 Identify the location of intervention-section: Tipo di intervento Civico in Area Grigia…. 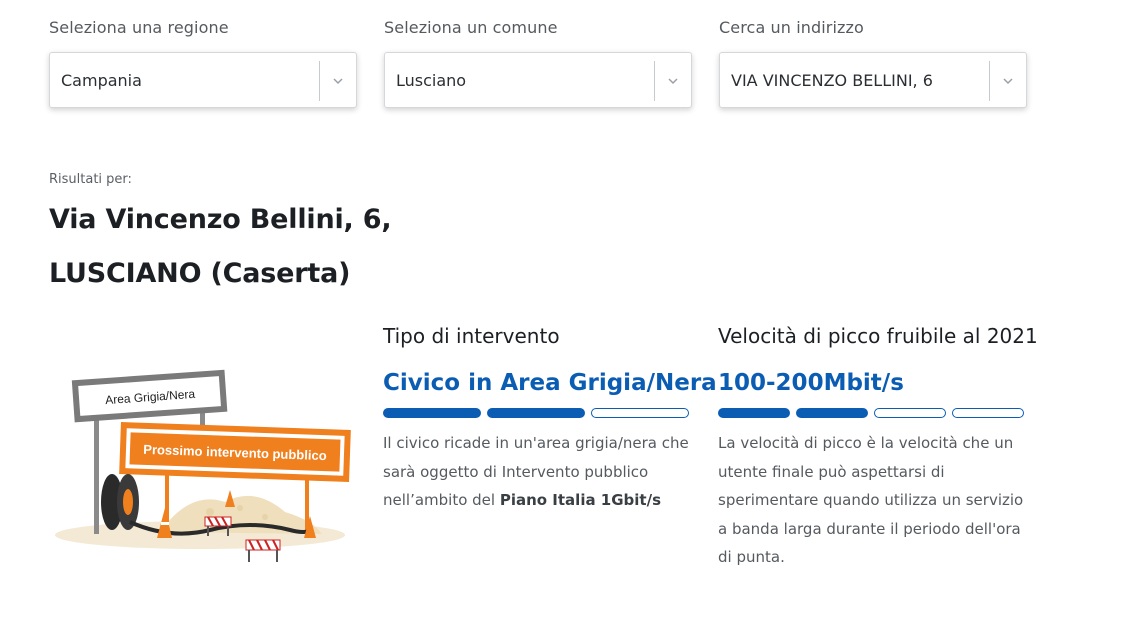
(550, 416).